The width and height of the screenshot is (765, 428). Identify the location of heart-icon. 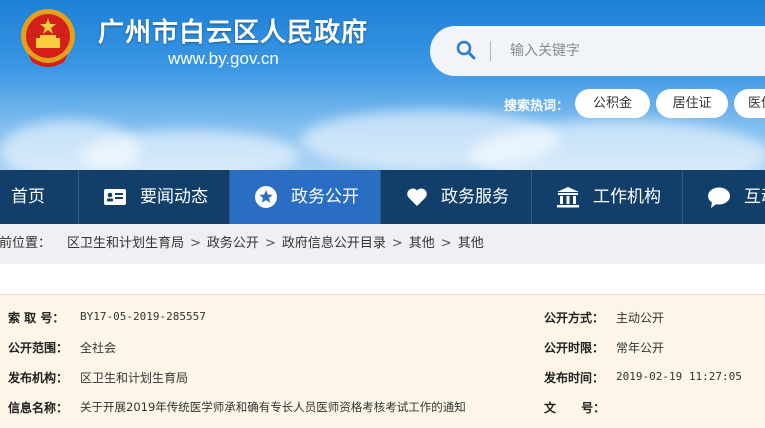
(417, 197).